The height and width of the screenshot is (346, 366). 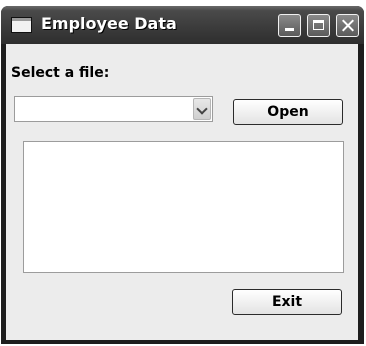 What do you see at coordinates (202, 109) in the screenshot?
I see `chevron-down-icon` at bounding box center [202, 109].